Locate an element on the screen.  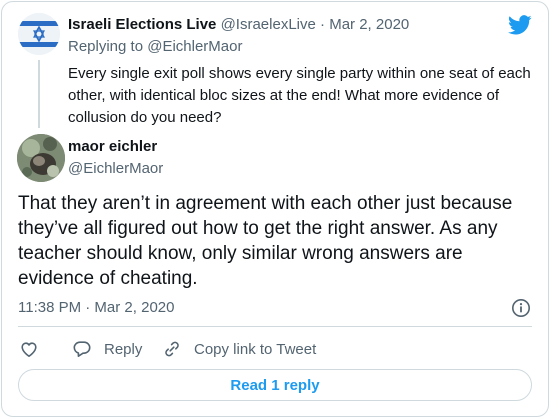
main-handle: @EichlerMaor is located at coordinates (115, 169).